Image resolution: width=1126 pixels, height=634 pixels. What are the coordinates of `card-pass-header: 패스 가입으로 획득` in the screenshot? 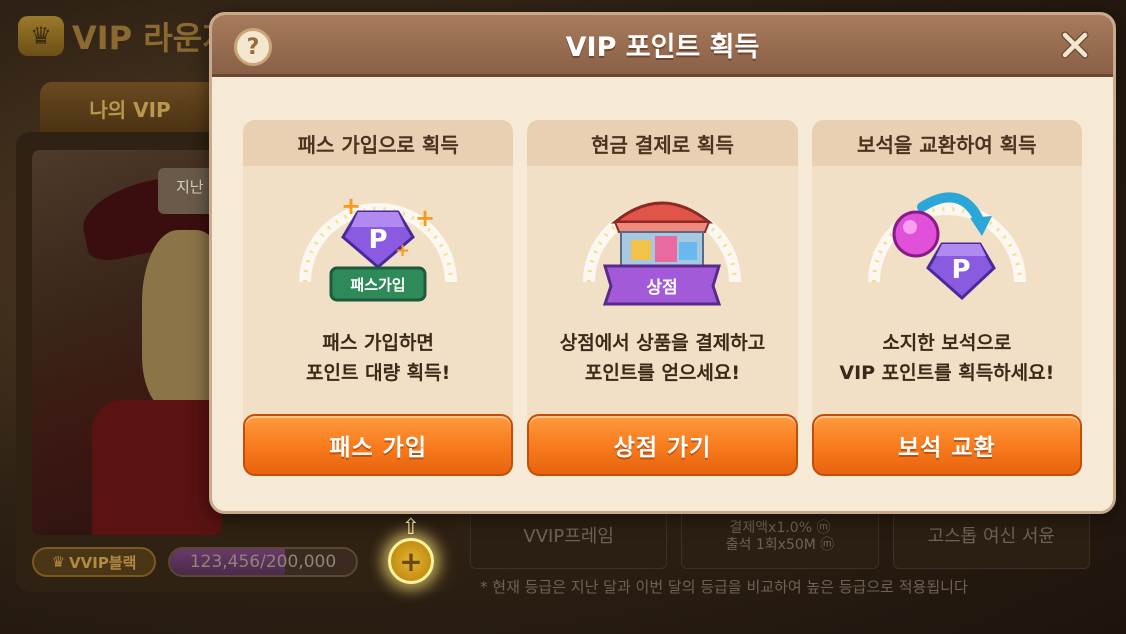 It's located at (378, 143).